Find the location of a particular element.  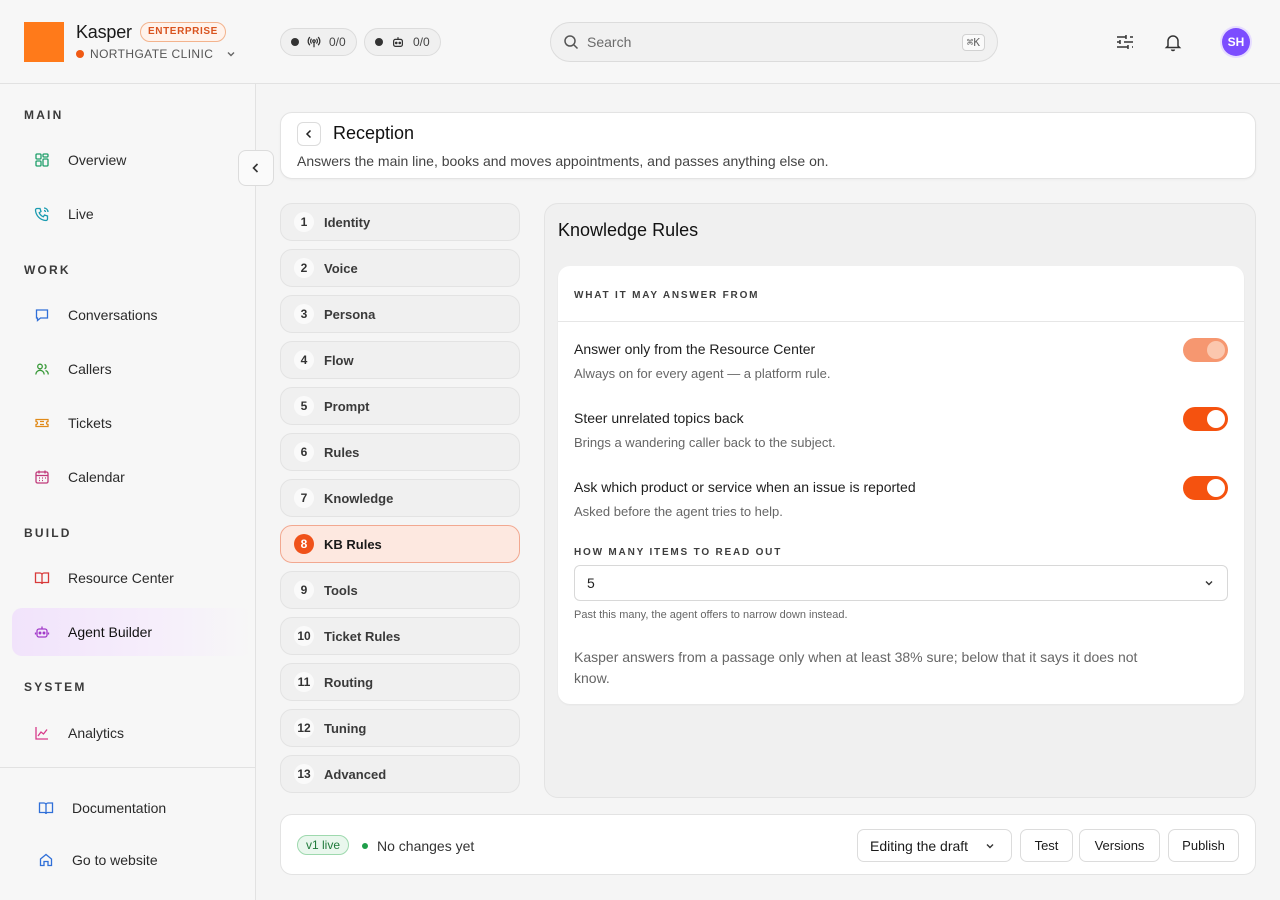

org-name: NORTHGATE CLINIC is located at coordinates (152, 54).